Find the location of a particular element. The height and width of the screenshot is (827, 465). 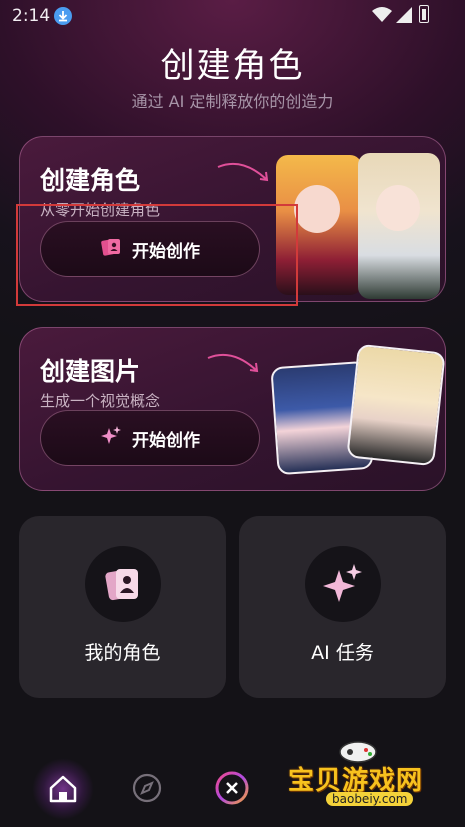

start-create-image-button: 开始创作 is located at coordinates (150, 438).